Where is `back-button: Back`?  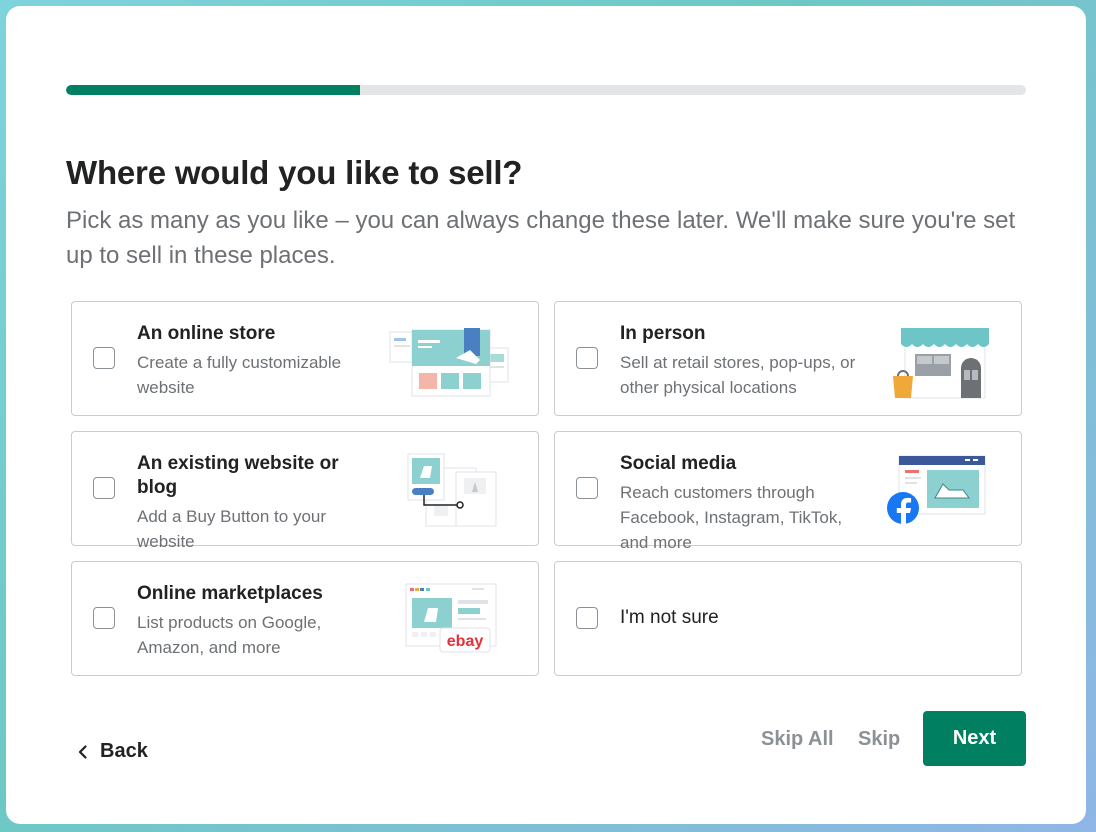 back-button: Back is located at coordinates (112, 751).